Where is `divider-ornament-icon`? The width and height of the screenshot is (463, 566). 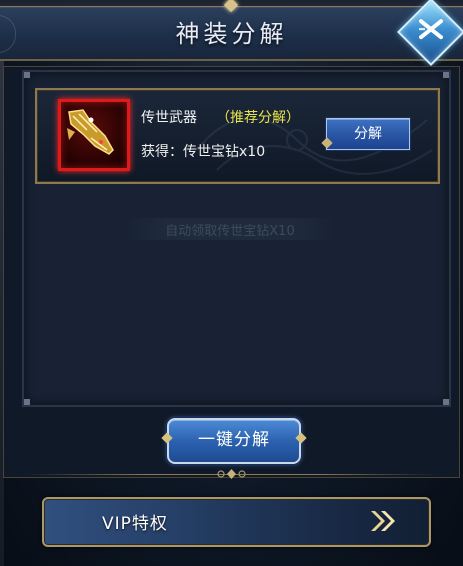
divider-ornament-icon is located at coordinates (231, 474).